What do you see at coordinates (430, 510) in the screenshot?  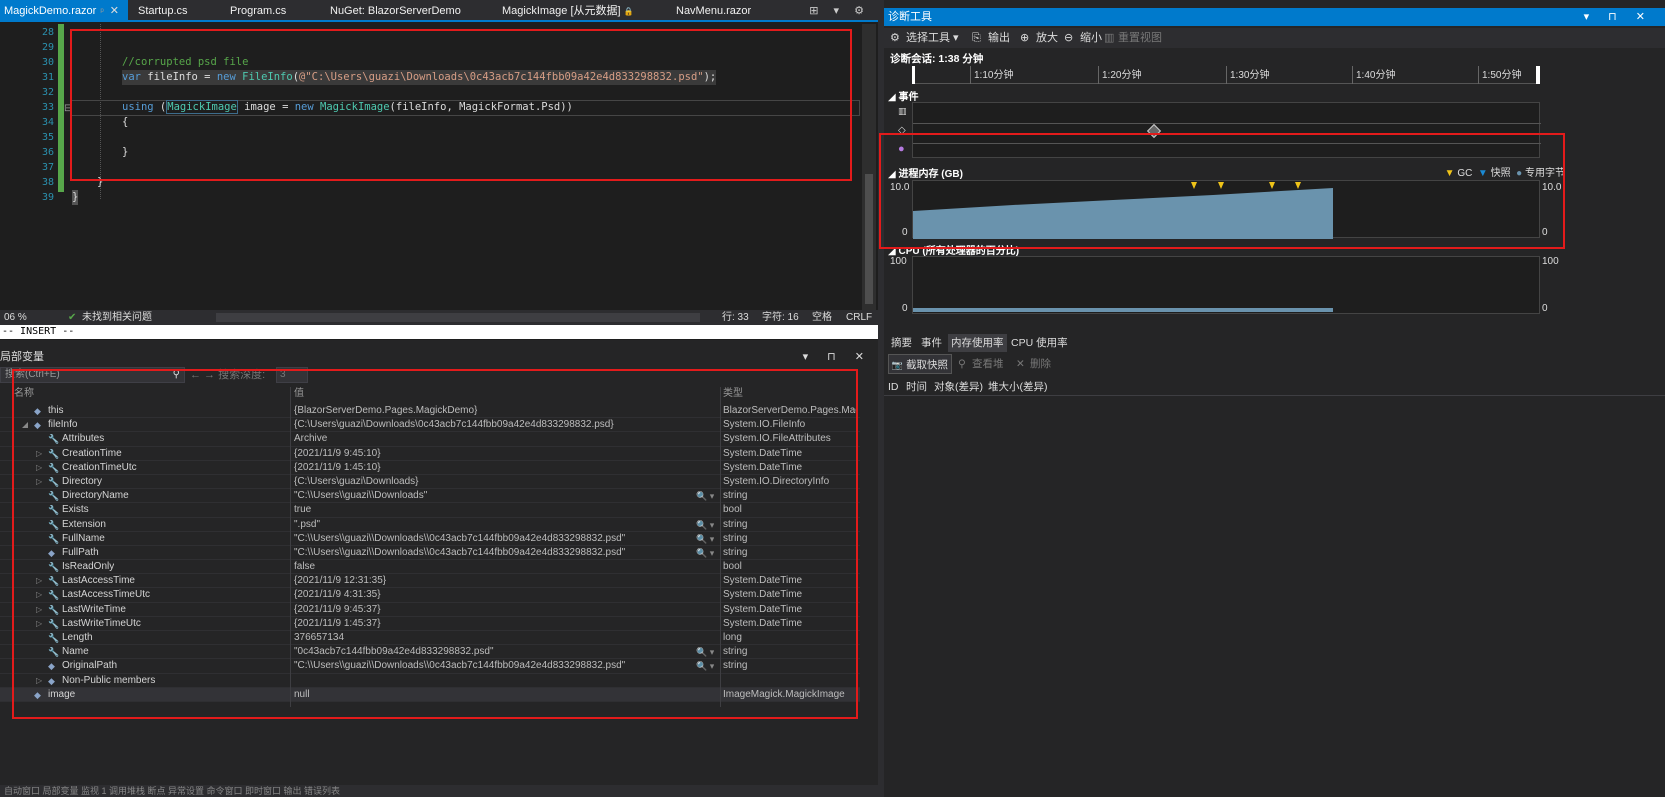 I see `locals-row: 🔧 Exists true bool` at bounding box center [430, 510].